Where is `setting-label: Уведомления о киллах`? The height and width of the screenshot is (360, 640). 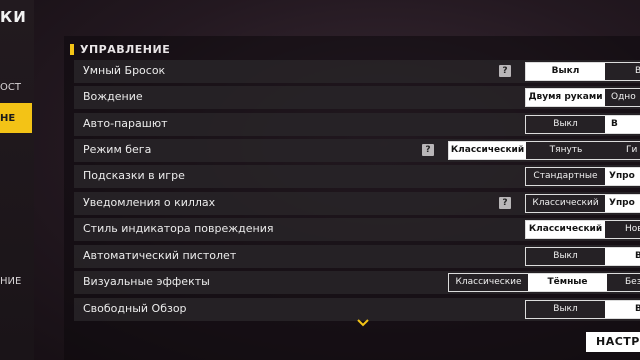 setting-label: Уведомления о киллах is located at coordinates (149, 202).